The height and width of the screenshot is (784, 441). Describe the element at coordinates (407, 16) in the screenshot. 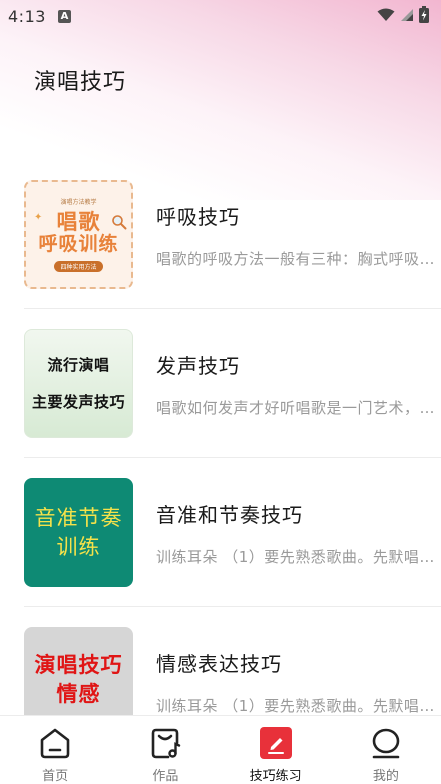

I see `signal-icon` at that location.